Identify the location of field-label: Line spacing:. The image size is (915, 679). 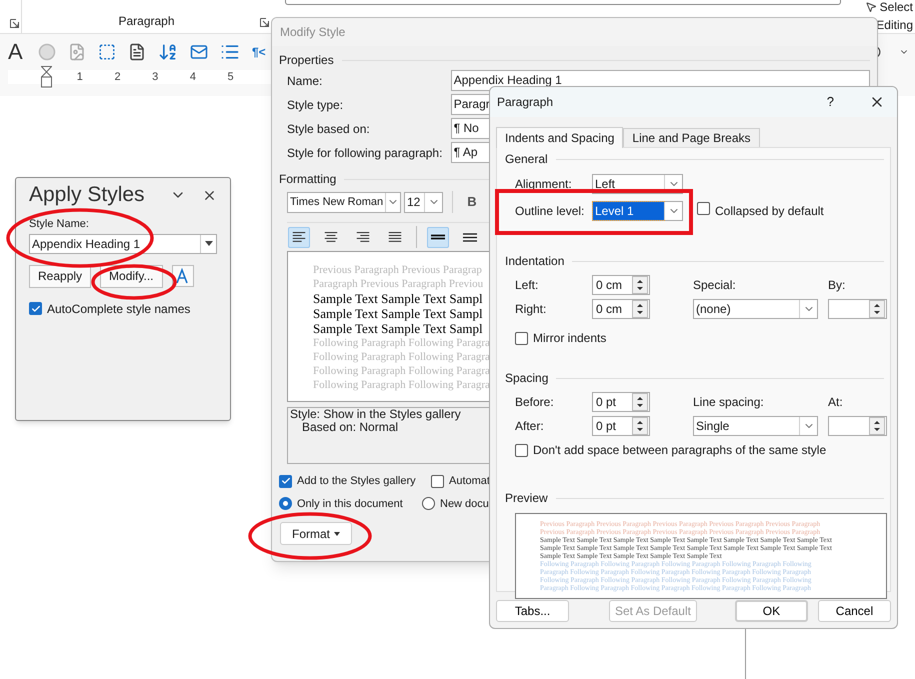
(729, 402).